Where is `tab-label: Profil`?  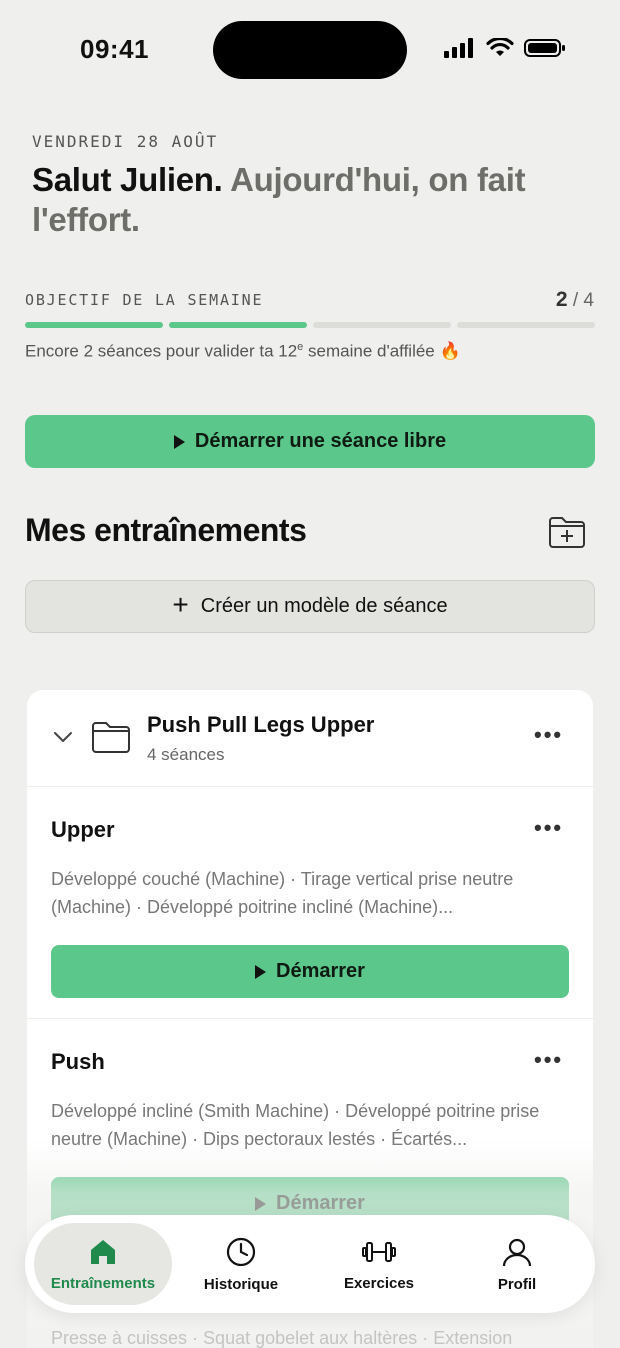 tab-label: Profil is located at coordinates (517, 1284).